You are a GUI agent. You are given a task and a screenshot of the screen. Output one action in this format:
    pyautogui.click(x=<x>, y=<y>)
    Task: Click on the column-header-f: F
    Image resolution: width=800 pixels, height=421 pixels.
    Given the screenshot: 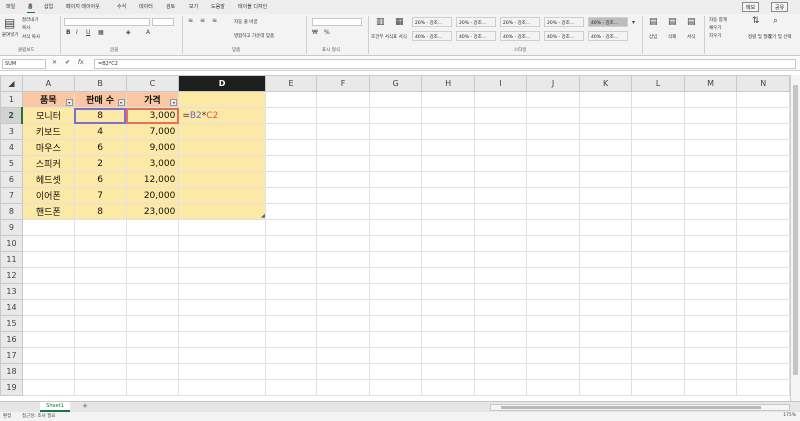 What is the action you would take?
    pyautogui.click(x=343, y=83)
    